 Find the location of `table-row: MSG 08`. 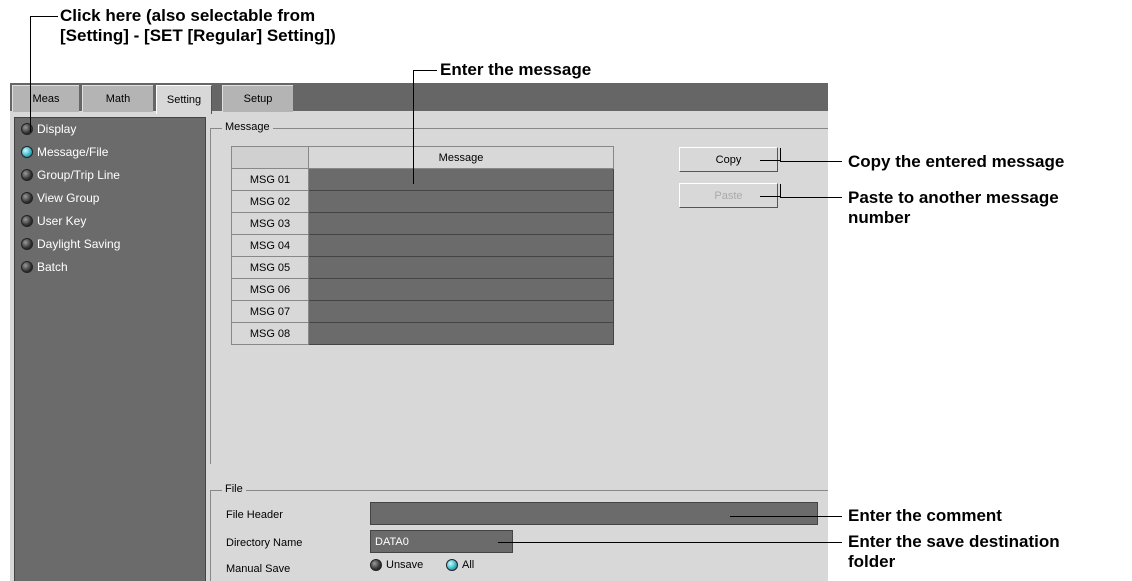

table-row: MSG 08 is located at coordinates (422, 333).